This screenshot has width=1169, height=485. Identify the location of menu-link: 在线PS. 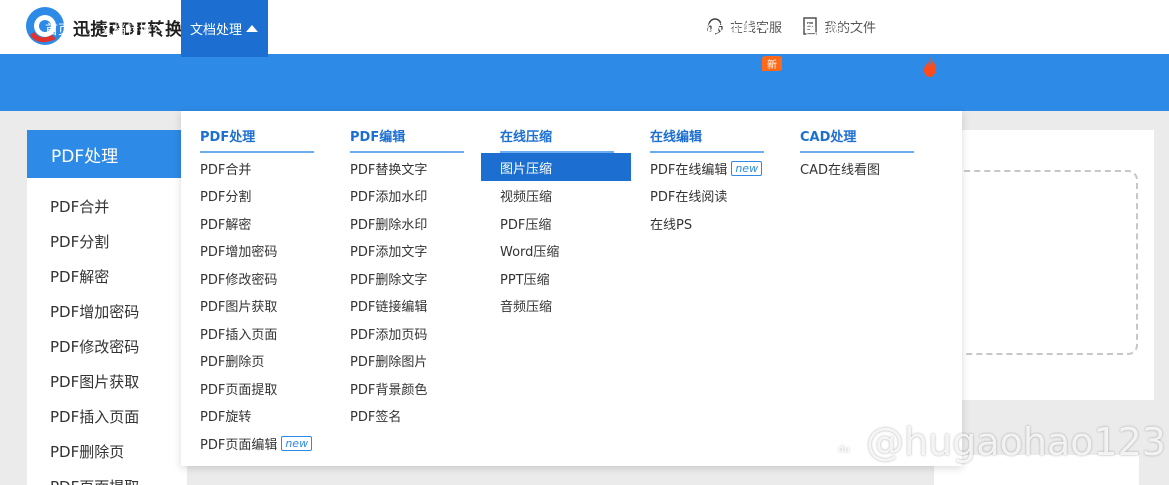
(671, 223).